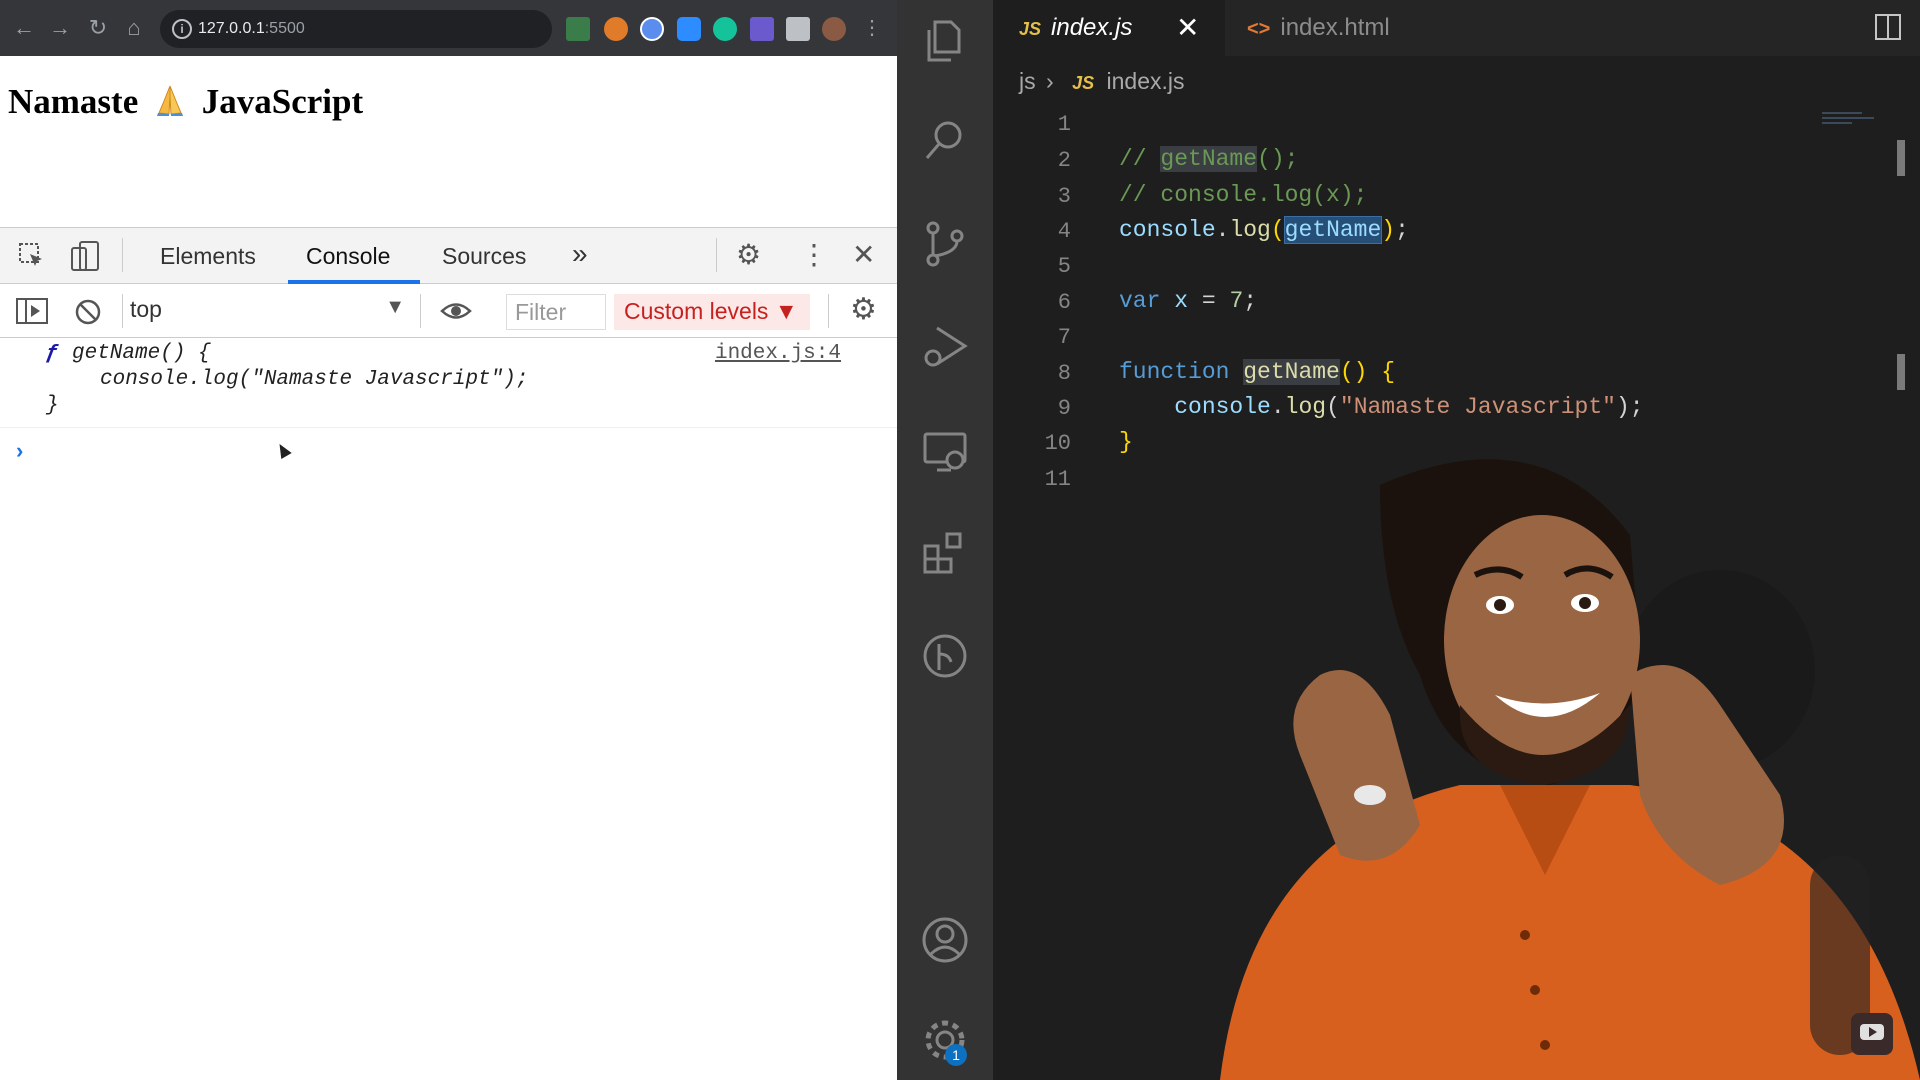 This screenshot has width=1920, height=1080. What do you see at coordinates (1187, 28) in the screenshot?
I see `close-tab-icon: ✕` at bounding box center [1187, 28].